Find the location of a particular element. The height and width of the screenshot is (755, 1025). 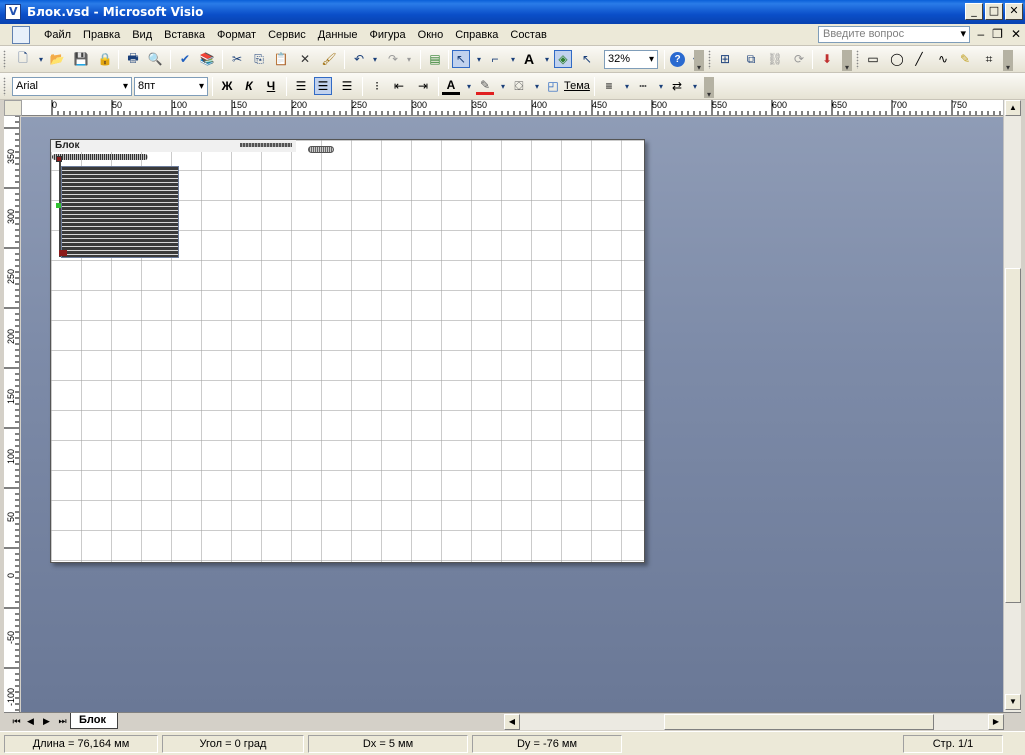

close-button: ✕ is located at coordinates (1014, 11).